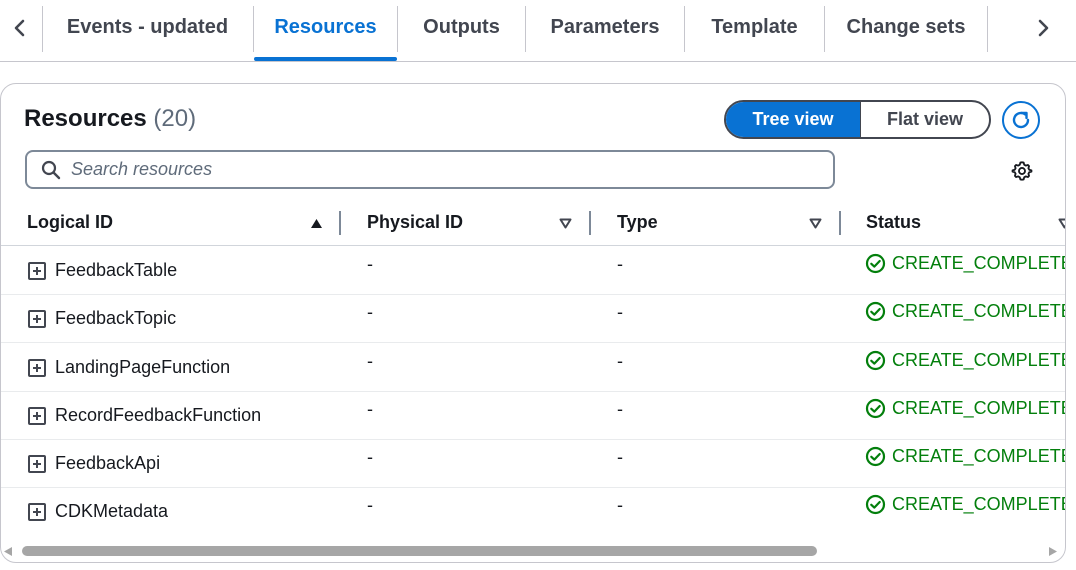 The image size is (1076, 570). What do you see at coordinates (793, 119) in the screenshot?
I see `tree-view-button: Tree view` at bounding box center [793, 119].